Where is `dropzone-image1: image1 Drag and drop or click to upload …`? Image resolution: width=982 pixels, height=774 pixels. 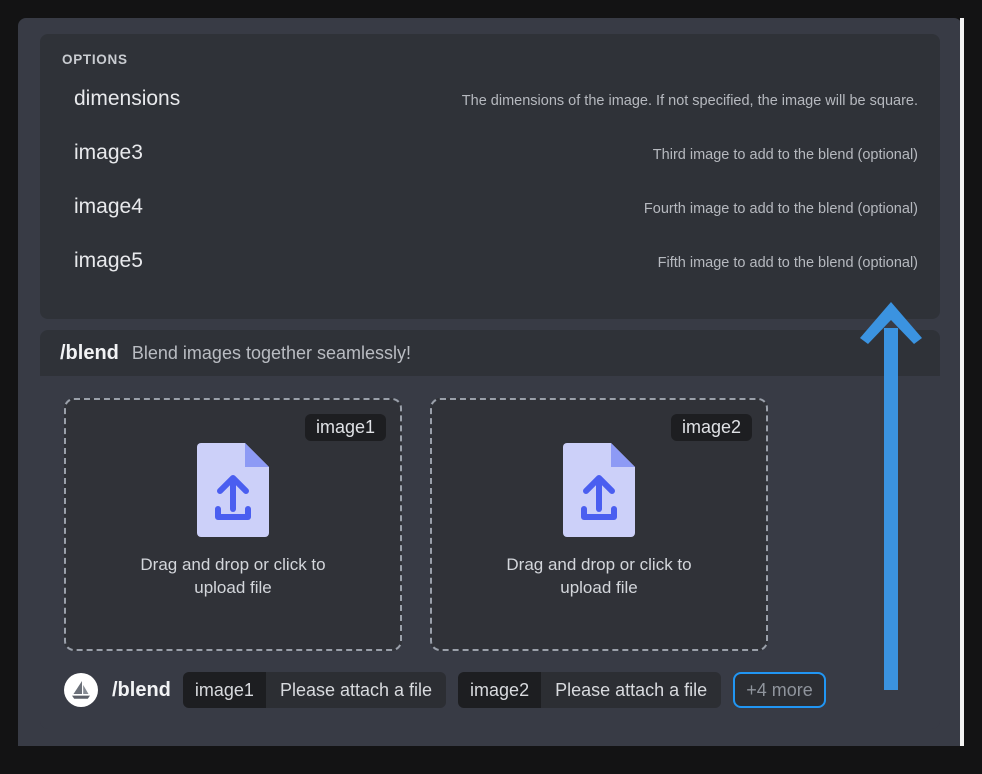
dropzone-image1: image1 Drag and drop or click to upload … is located at coordinates (233, 524).